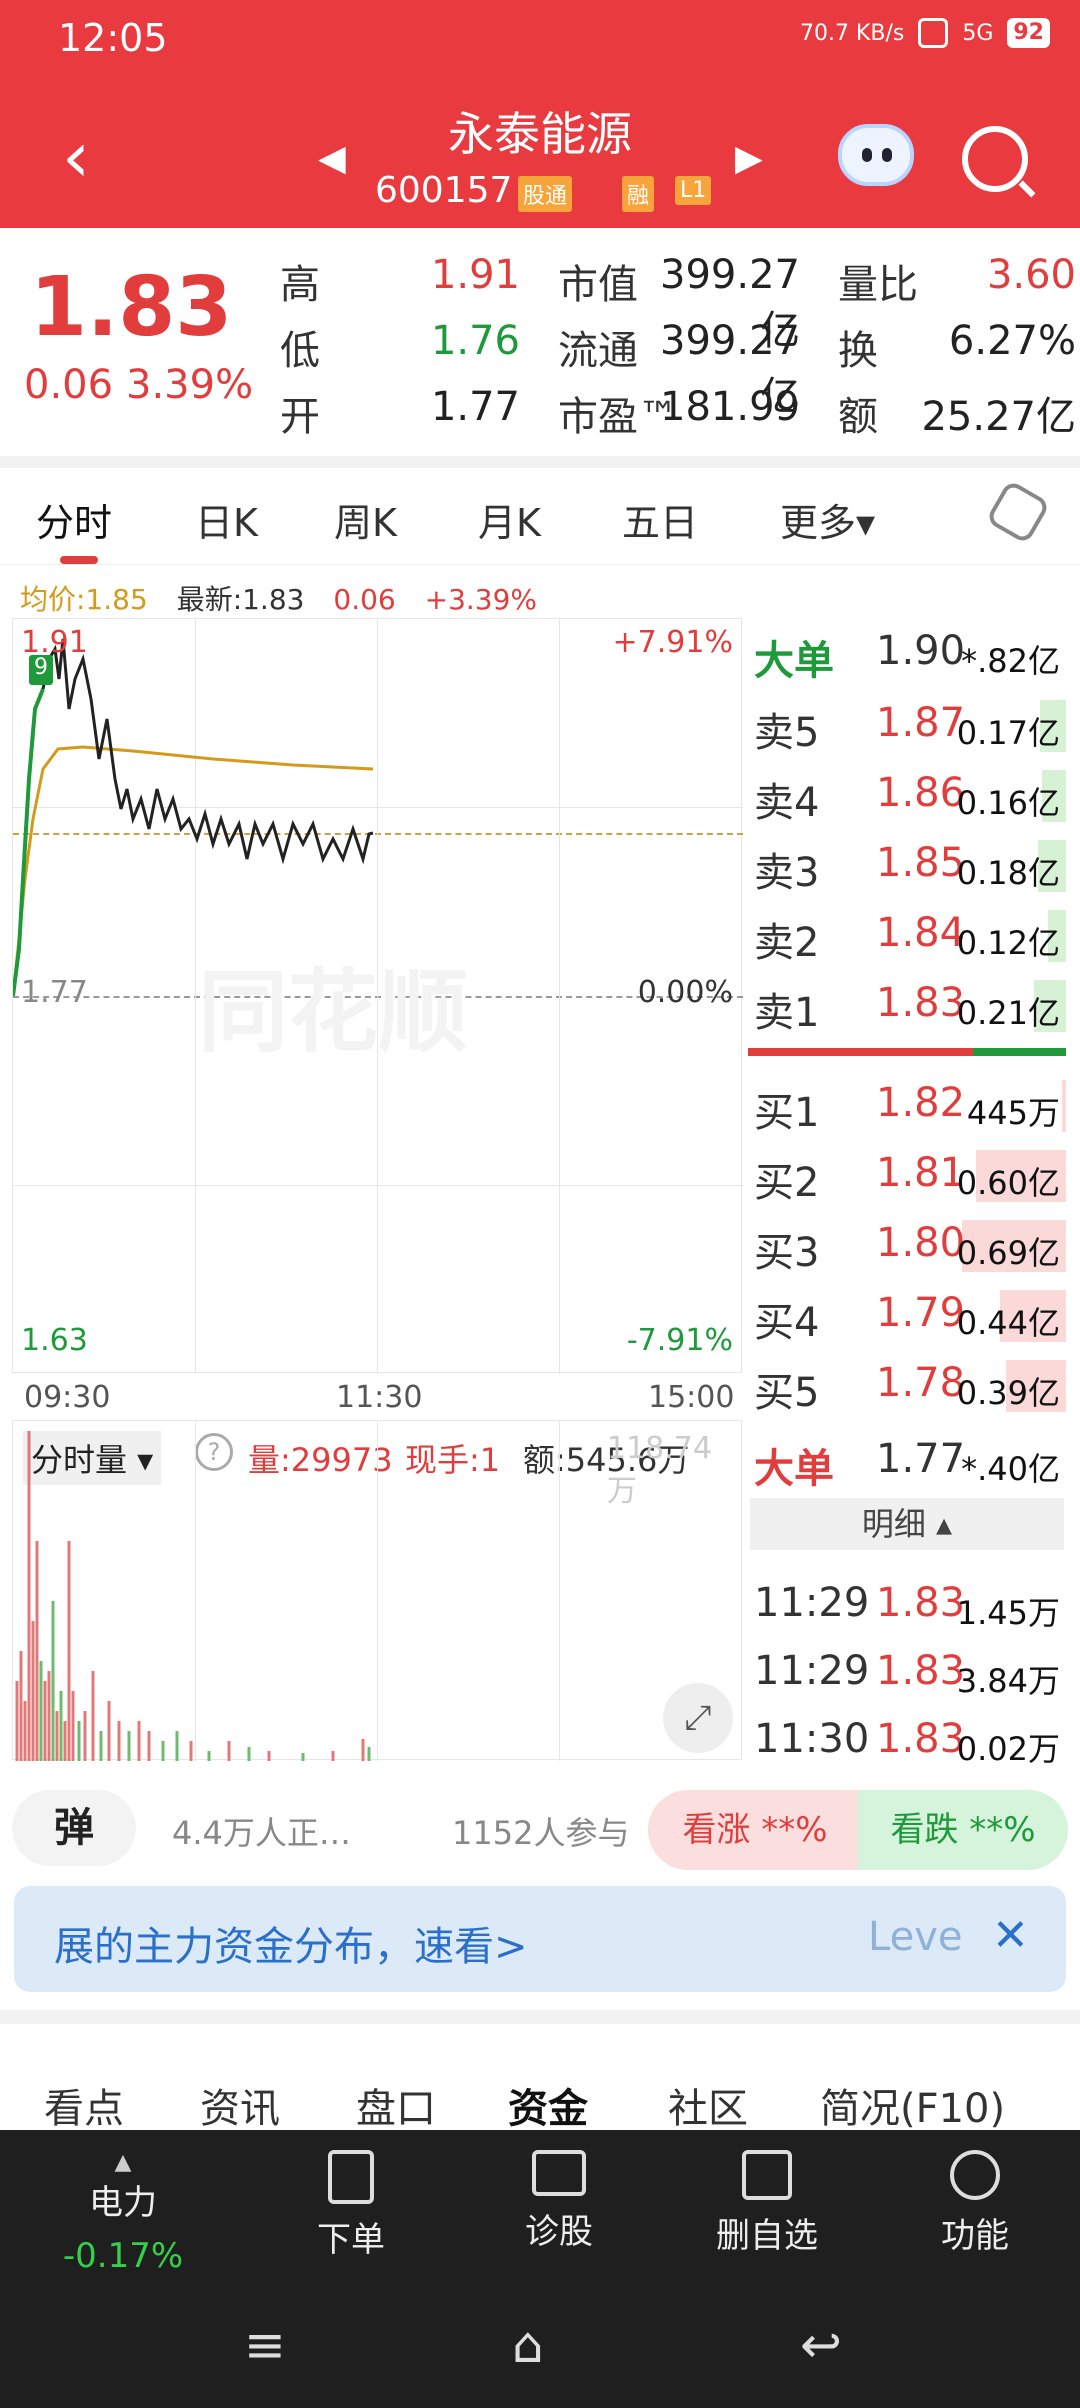 The height and width of the screenshot is (2408, 1080). What do you see at coordinates (933, 33) in the screenshot?
I see `hd-icon` at bounding box center [933, 33].